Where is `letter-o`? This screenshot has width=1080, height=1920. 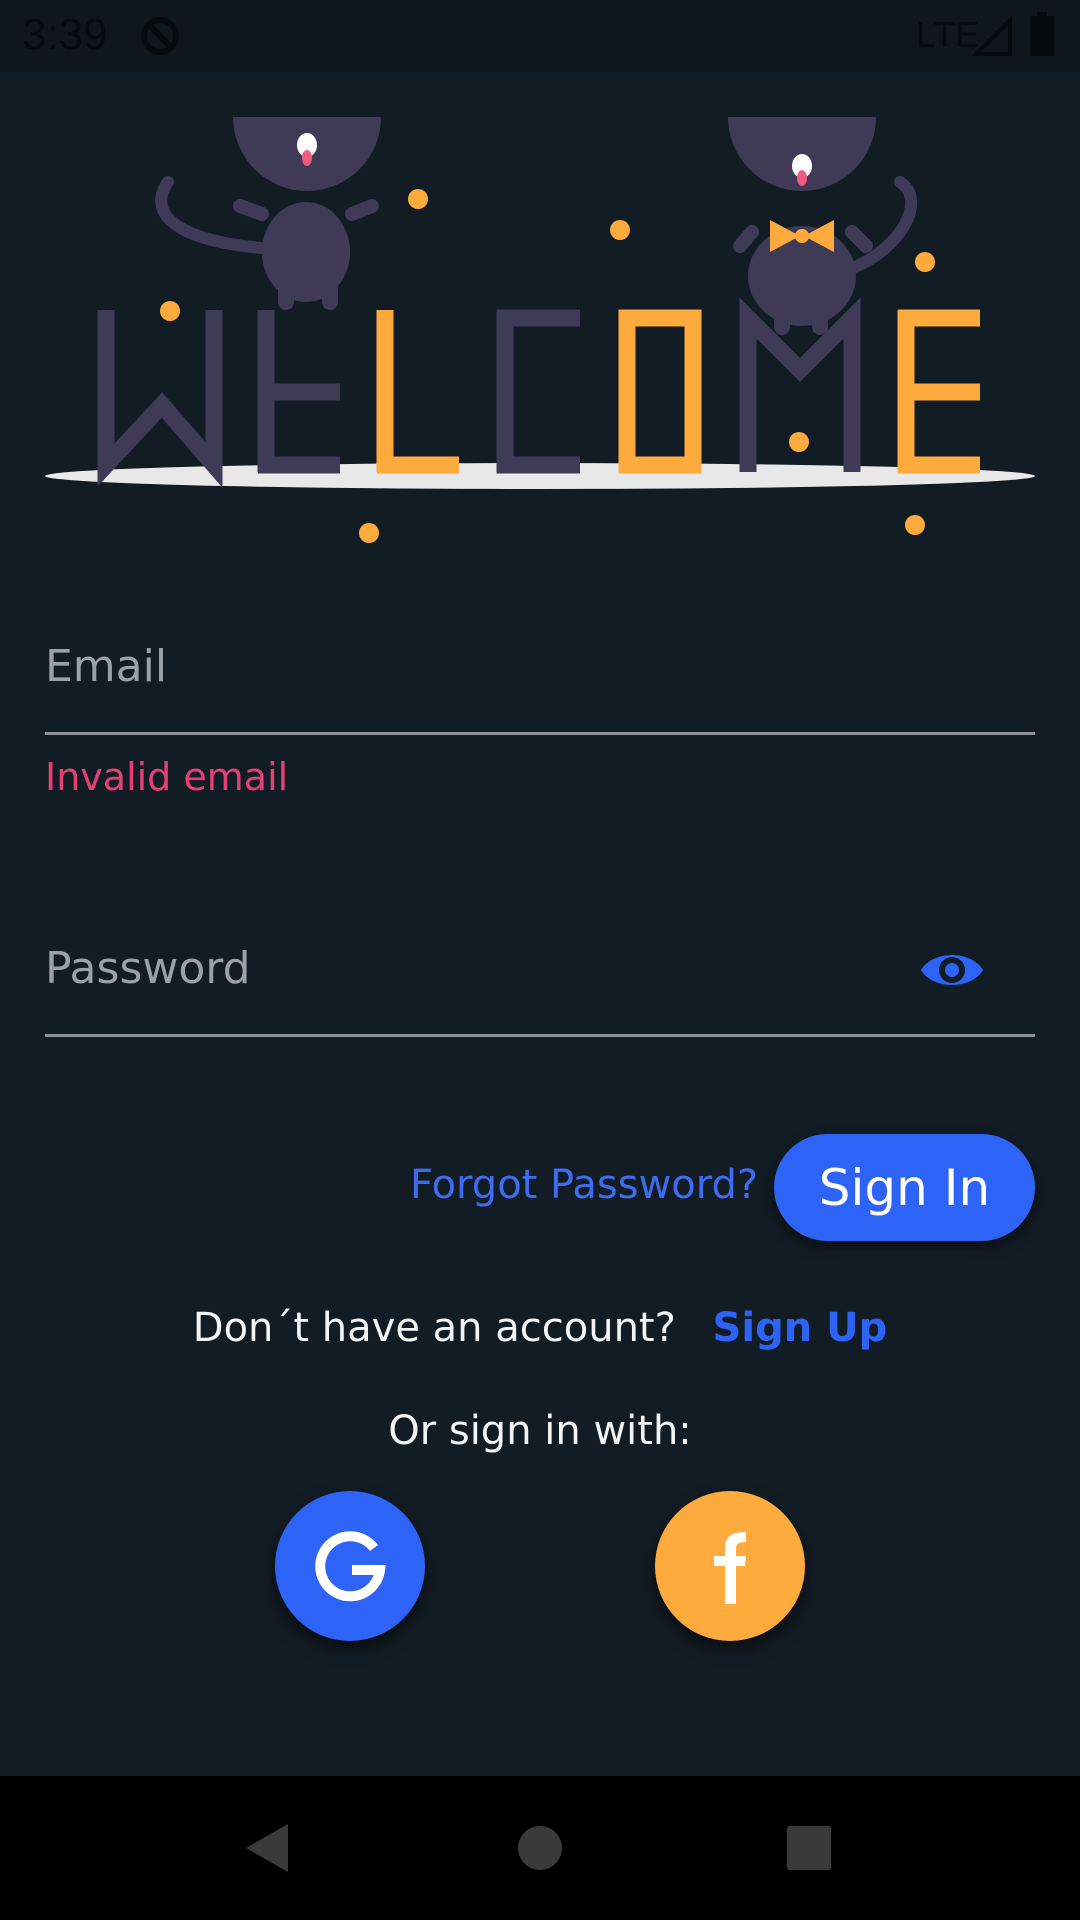 letter-o is located at coordinates (660, 391).